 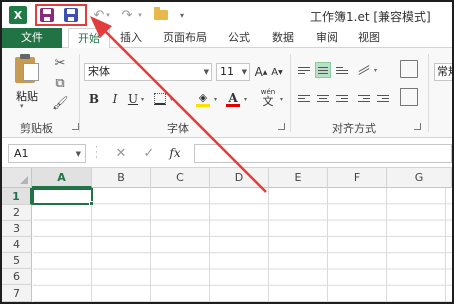 I want to click on enter-formula-button: ✓, so click(x=149, y=153).